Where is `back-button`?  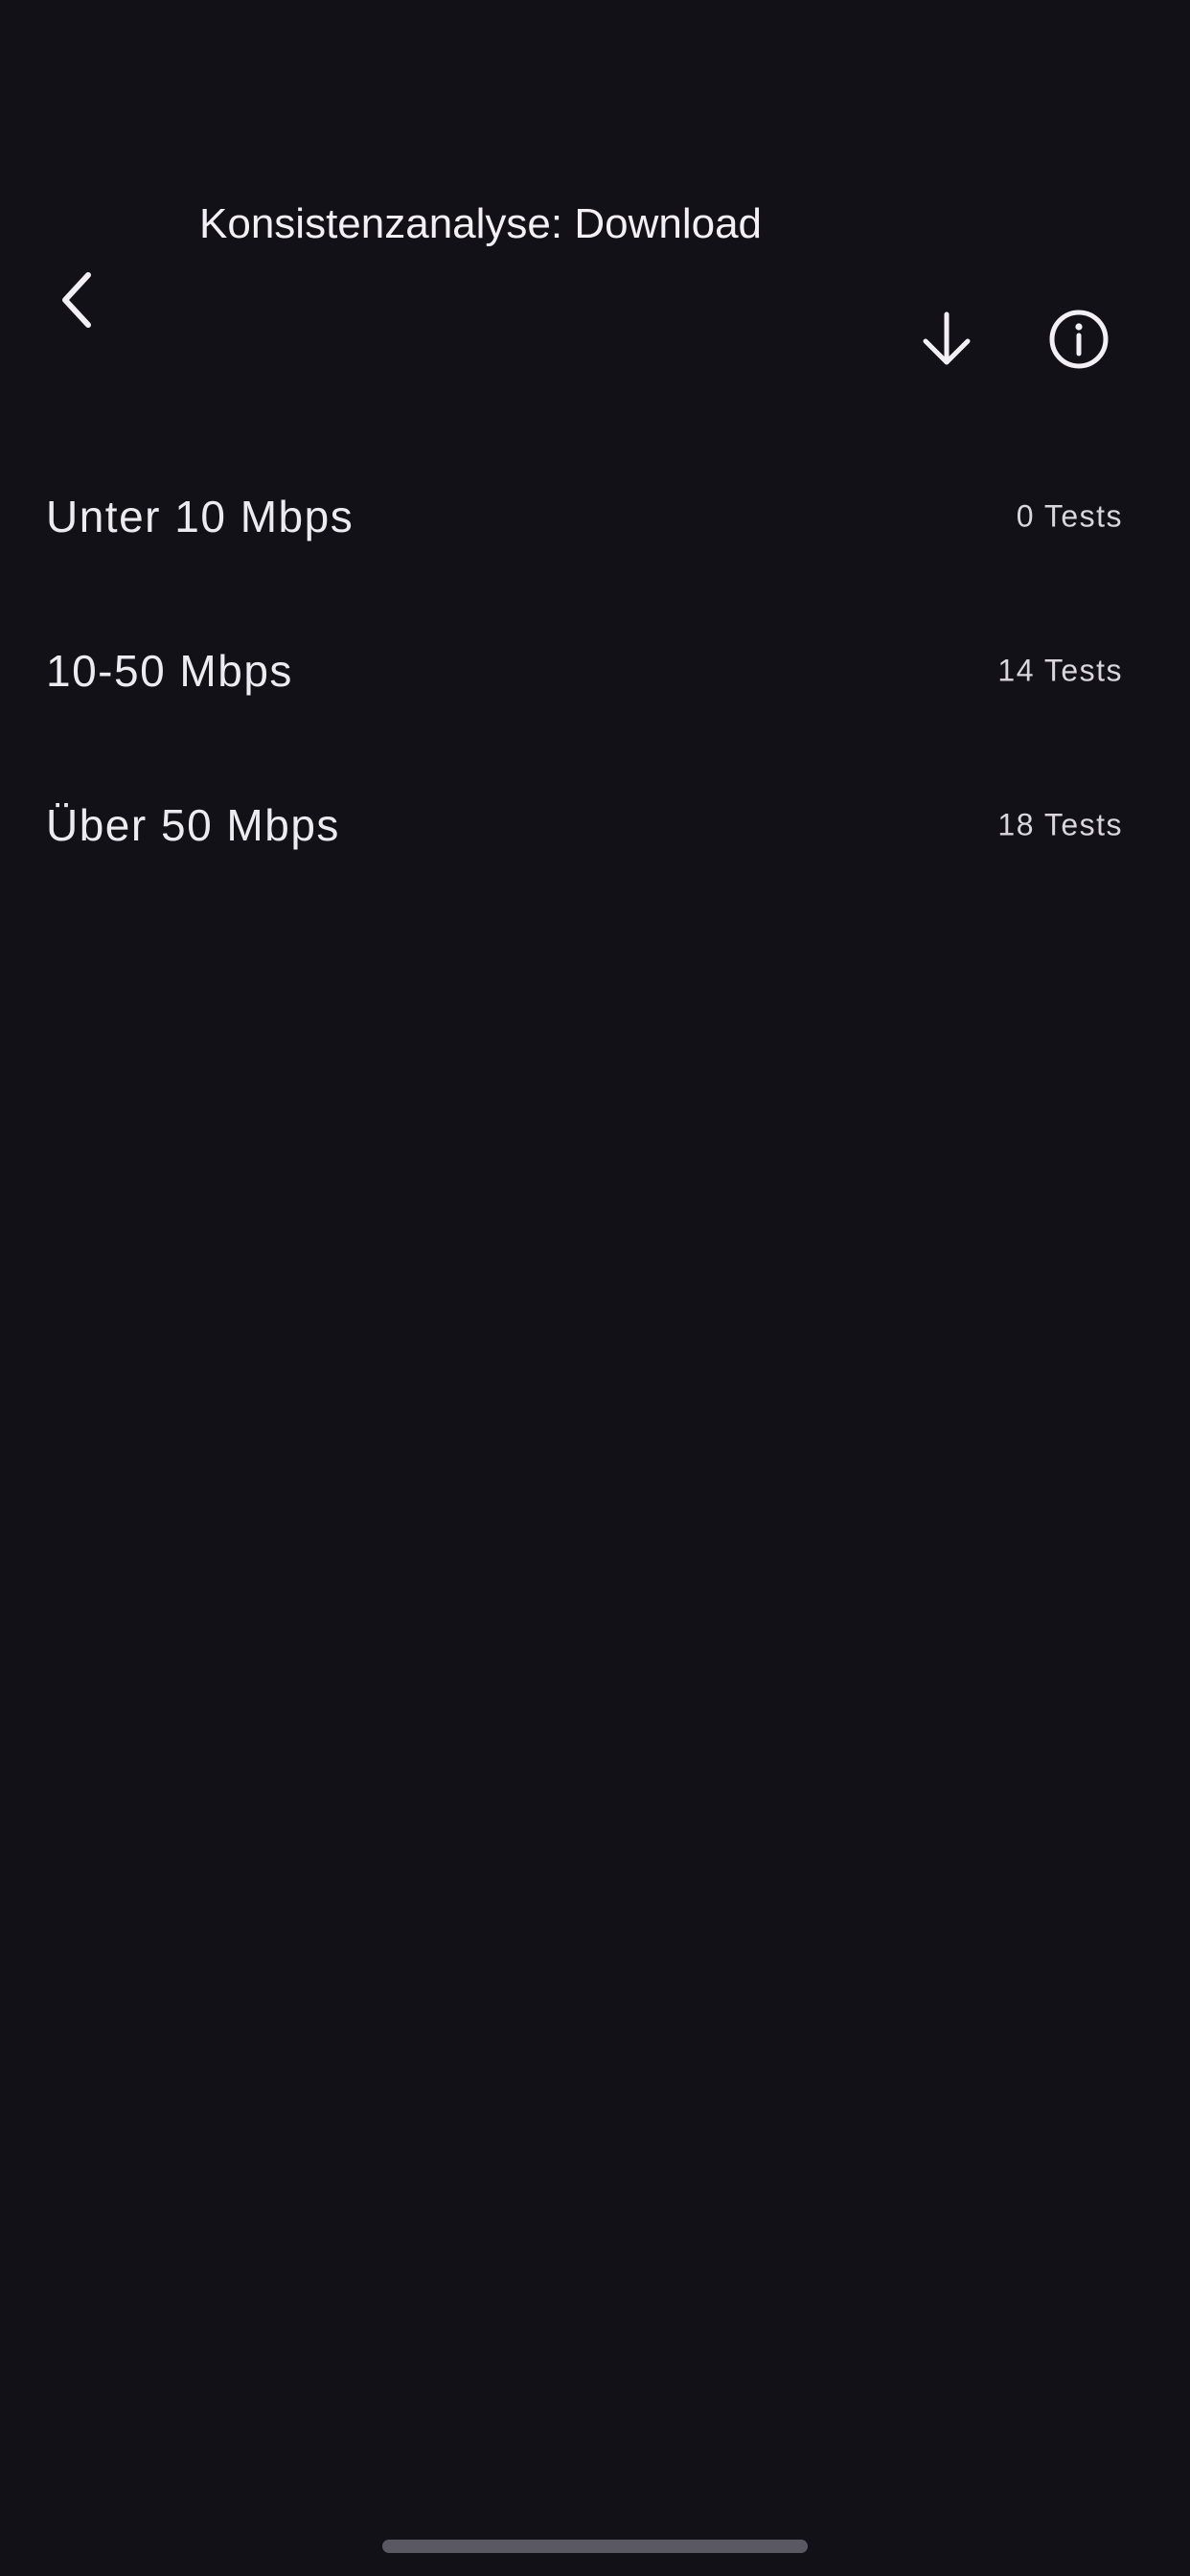
back-button is located at coordinates (76, 300).